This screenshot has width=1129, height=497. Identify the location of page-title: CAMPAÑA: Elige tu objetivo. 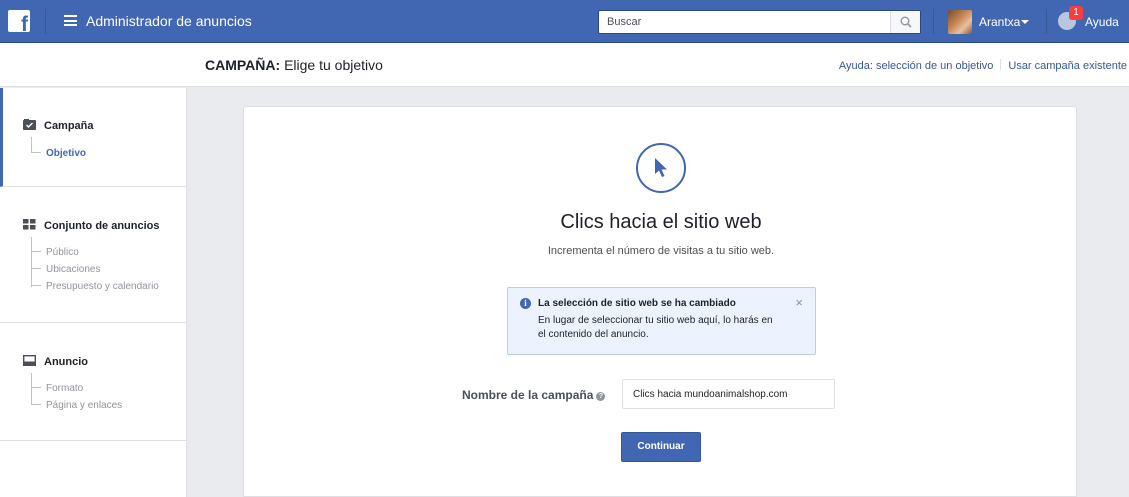
(294, 65).